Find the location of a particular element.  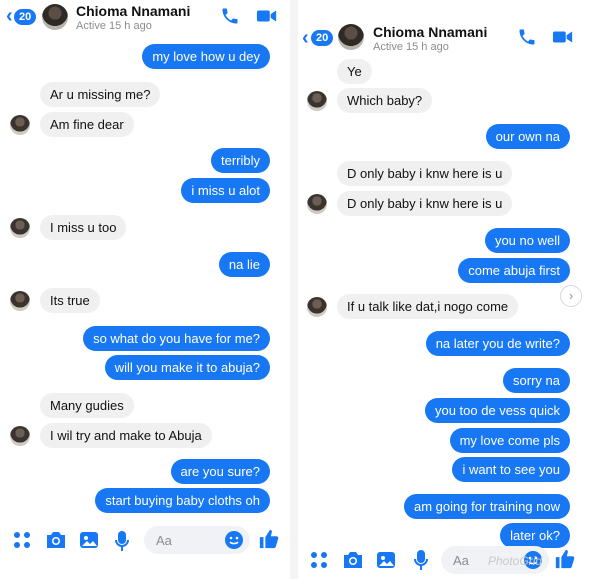

incoming-message-bubble: If u talk like dat,i nogo come is located at coordinates (428, 306).